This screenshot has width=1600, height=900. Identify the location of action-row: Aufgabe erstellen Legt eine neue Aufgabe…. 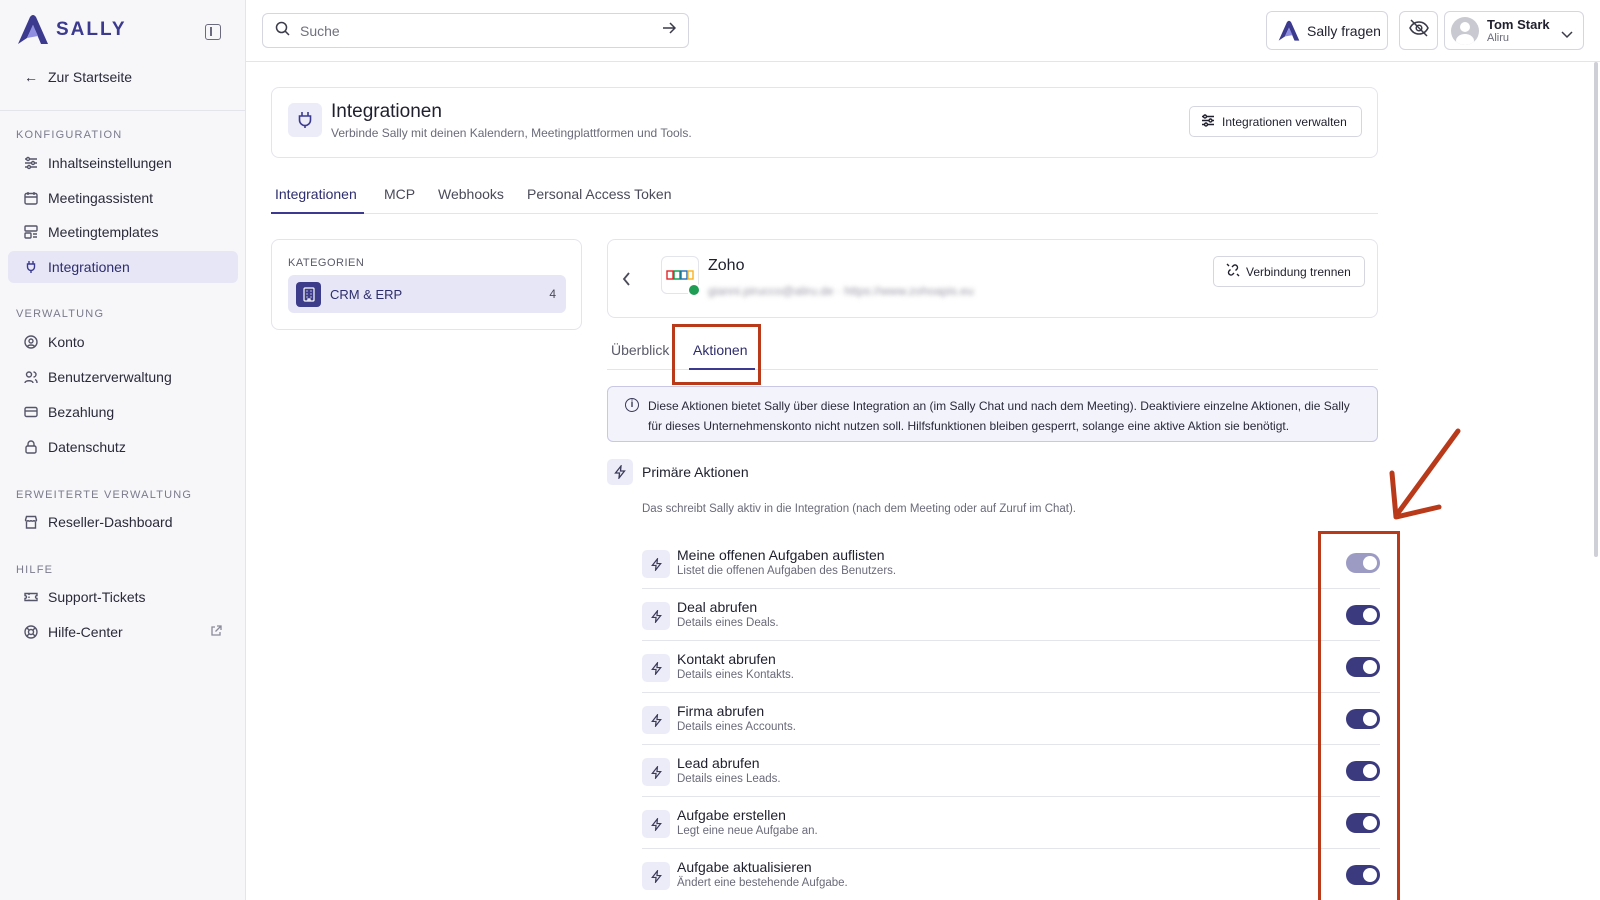
(1011, 823).